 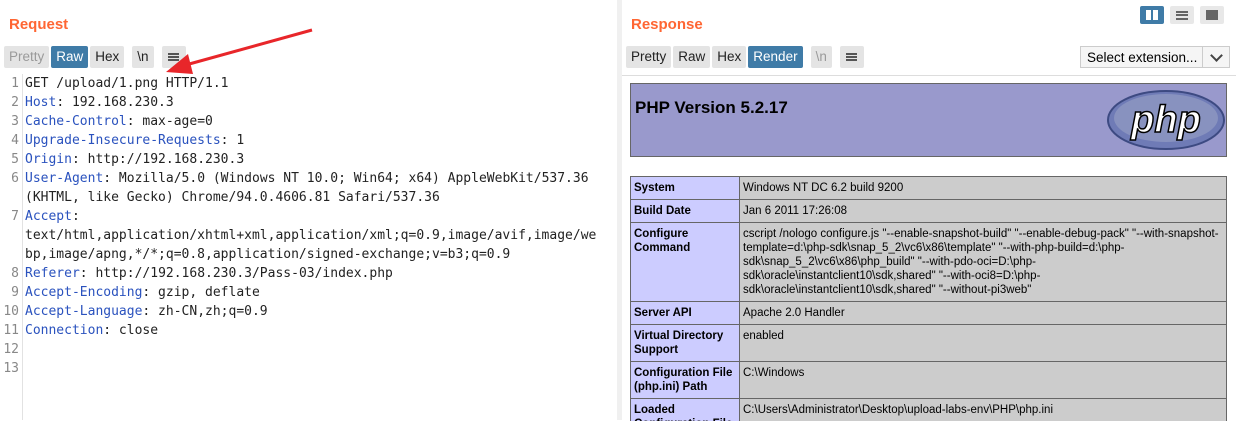 I want to click on line-text: Cache-Control: max-age=0, so click(x=119, y=121).